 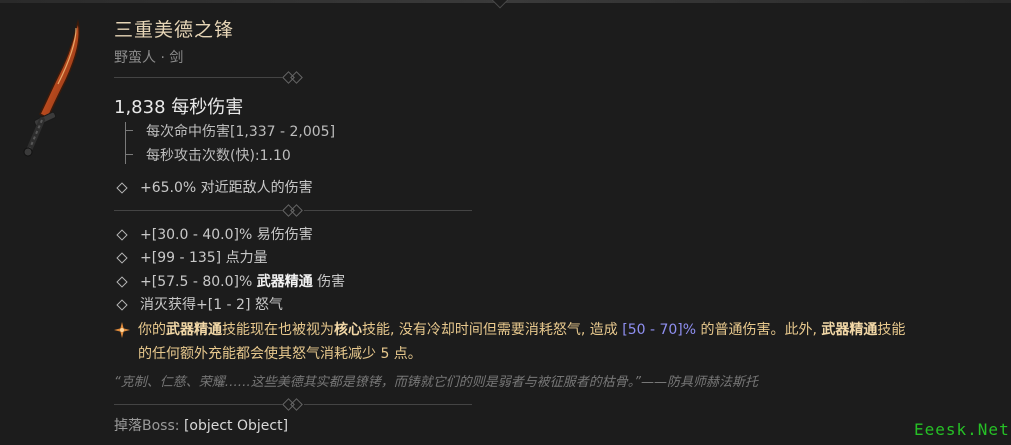 I want to click on affix-text: 伤害, so click(x=329, y=282).